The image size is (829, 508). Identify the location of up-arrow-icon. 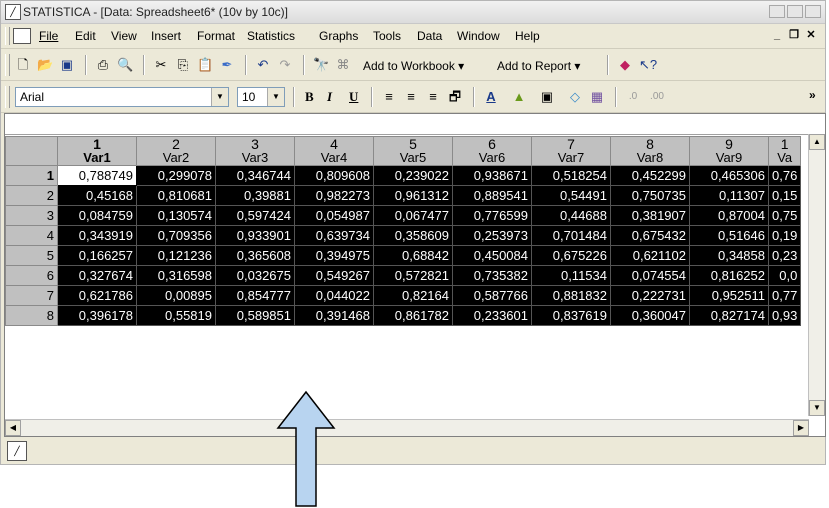
(306, 448).